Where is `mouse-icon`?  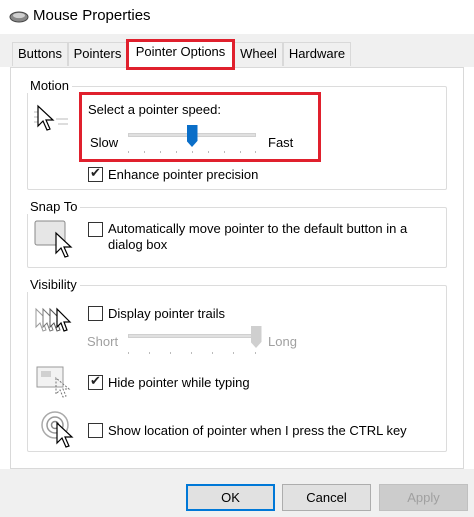
mouse-icon is located at coordinates (19, 17).